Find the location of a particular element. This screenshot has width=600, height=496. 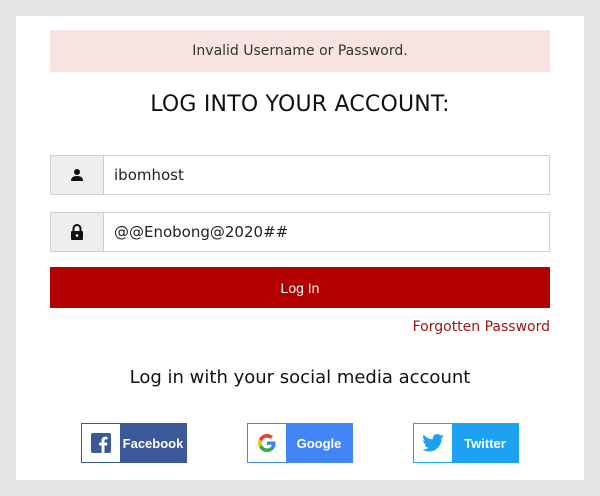

error-alert: Invalid Username or Password. is located at coordinates (300, 51).